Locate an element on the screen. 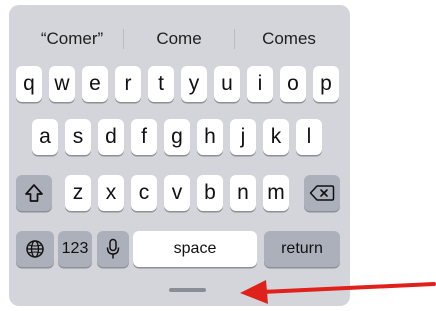  key-k: k is located at coordinates (276, 137).